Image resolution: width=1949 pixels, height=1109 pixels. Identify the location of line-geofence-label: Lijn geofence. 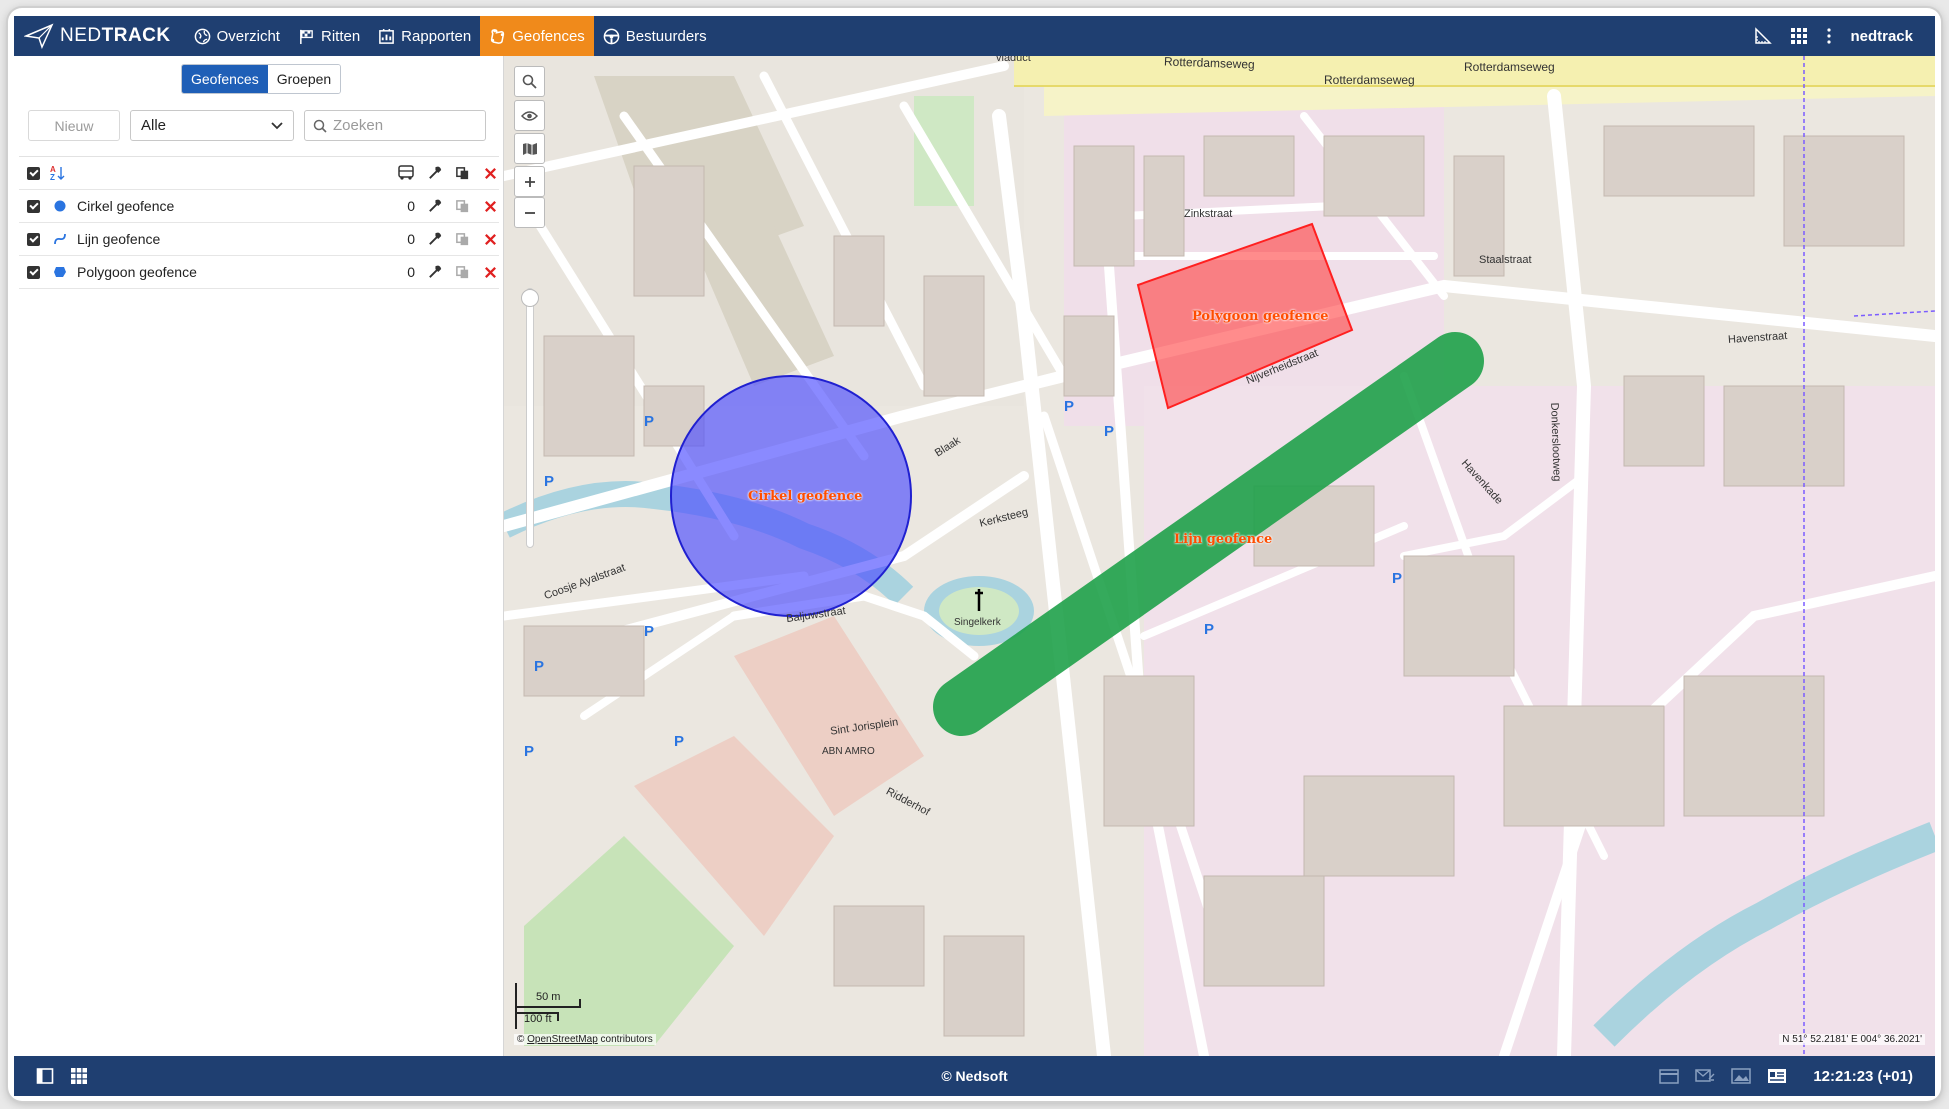
(1223, 539).